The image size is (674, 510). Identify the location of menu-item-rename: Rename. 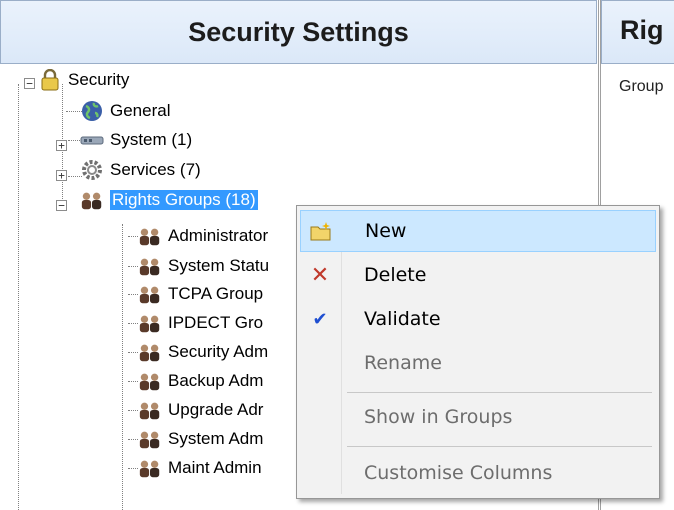
(478, 363).